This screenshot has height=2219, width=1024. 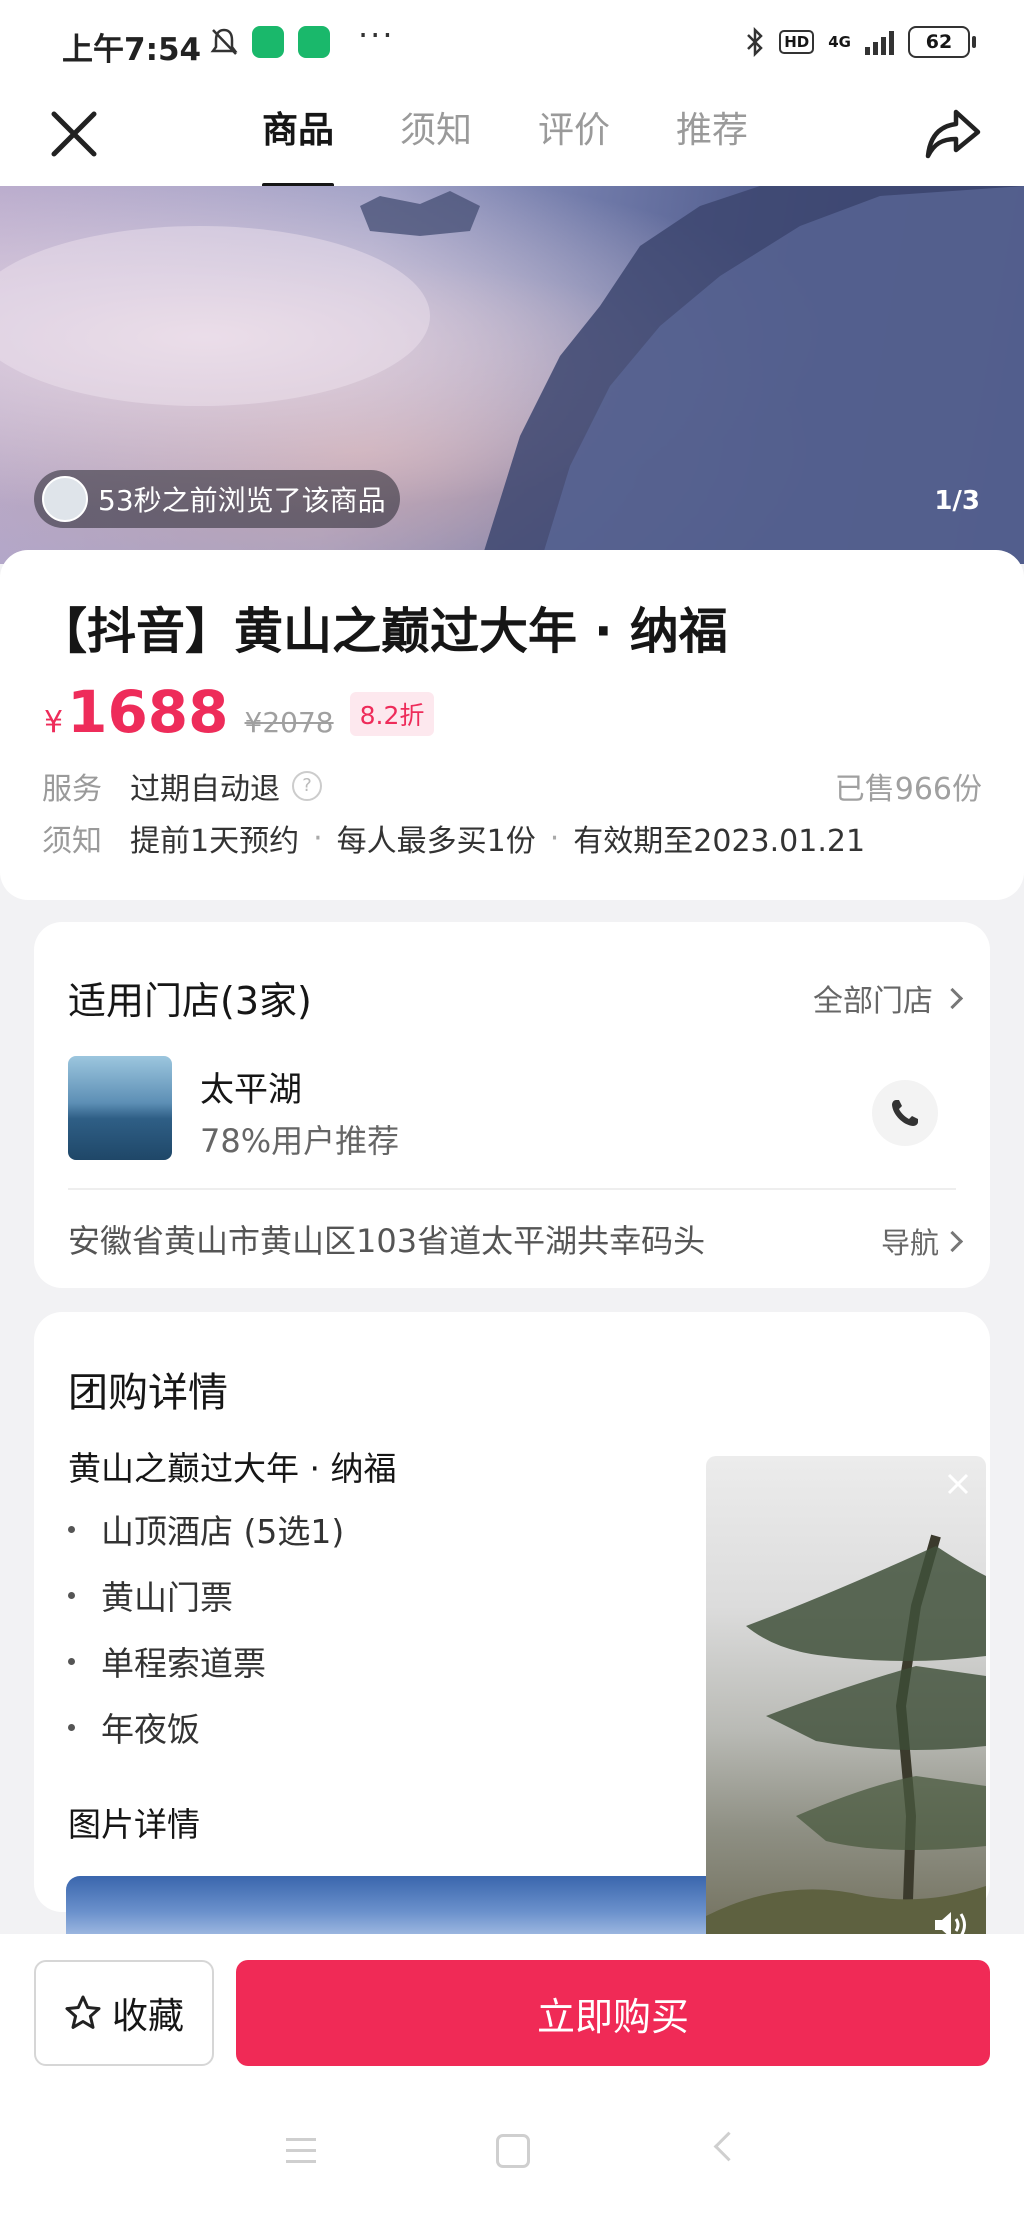 I want to click on home-icon, so click(x=513, y=2151).